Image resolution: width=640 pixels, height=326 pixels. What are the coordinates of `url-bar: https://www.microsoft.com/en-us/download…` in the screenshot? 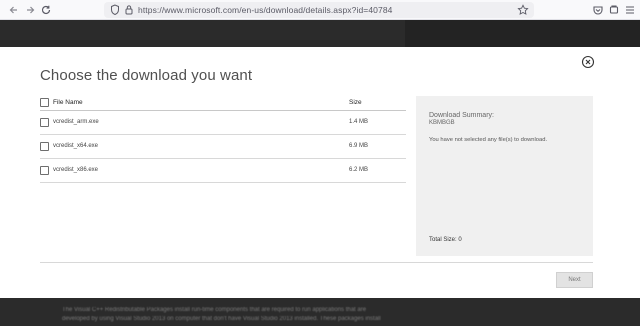 It's located at (319, 10).